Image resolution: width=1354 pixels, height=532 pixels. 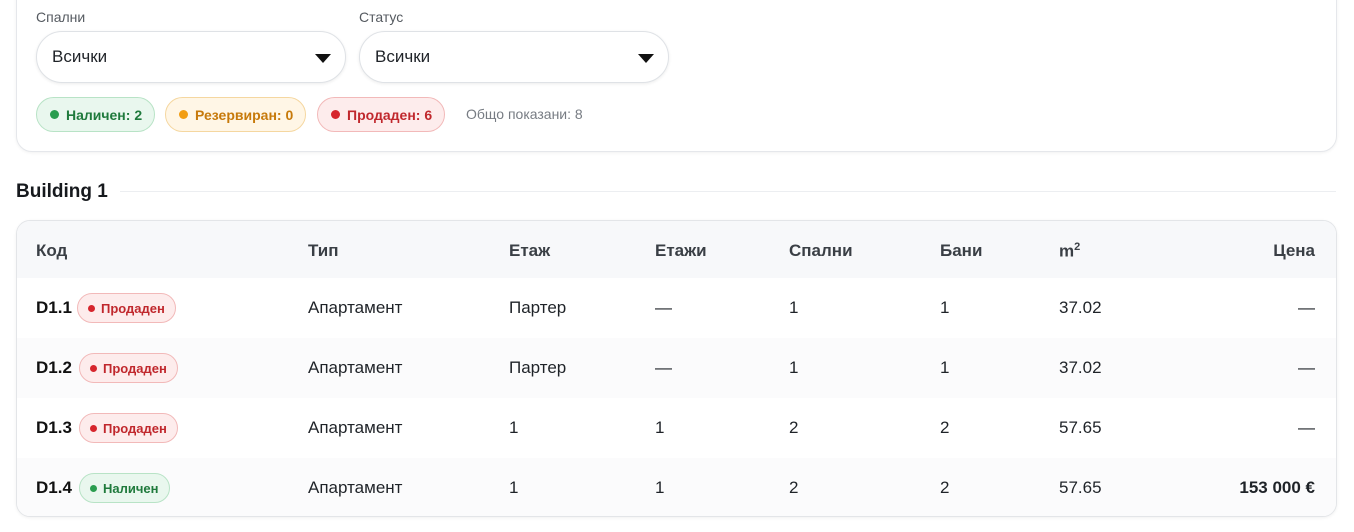 What do you see at coordinates (323, 251) in the screenshot?
I see `header-type: Тип` at bounding box center [323, 251].